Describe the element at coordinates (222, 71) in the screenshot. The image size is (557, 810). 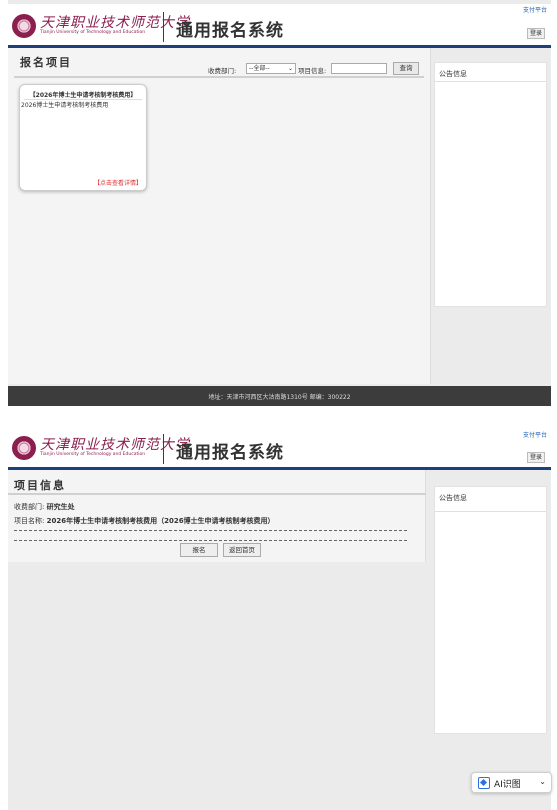
I see `department-label: 收费部门:` at that location.